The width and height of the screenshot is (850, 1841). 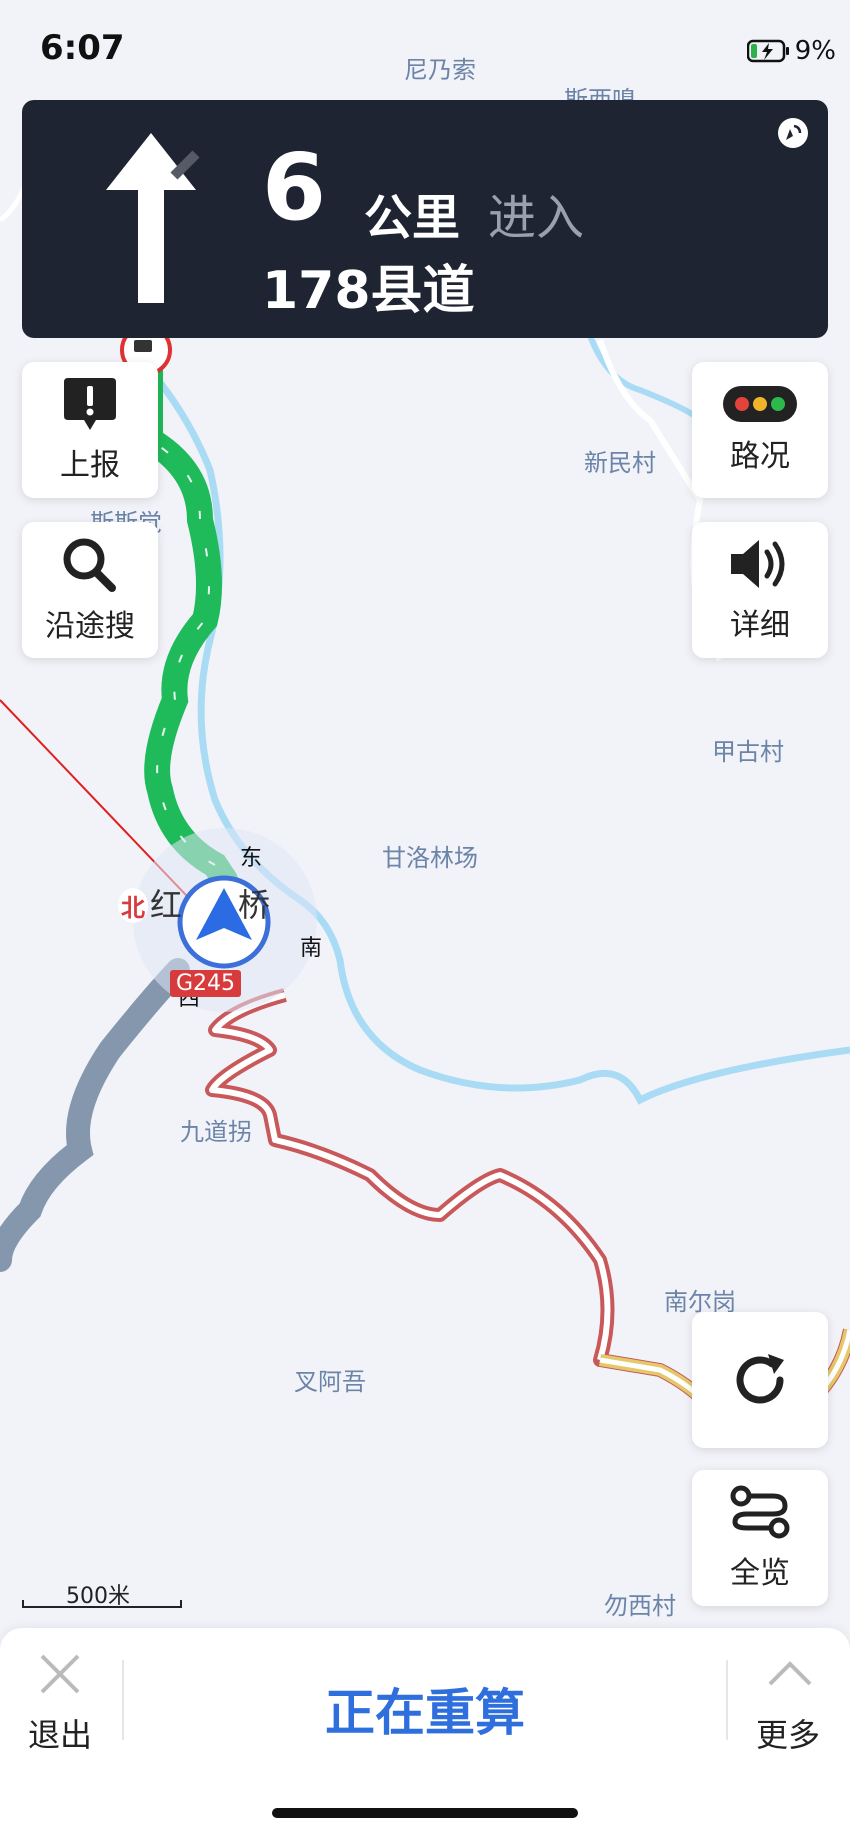 I want to click on speaker-icon, so click(x=758, y=564).